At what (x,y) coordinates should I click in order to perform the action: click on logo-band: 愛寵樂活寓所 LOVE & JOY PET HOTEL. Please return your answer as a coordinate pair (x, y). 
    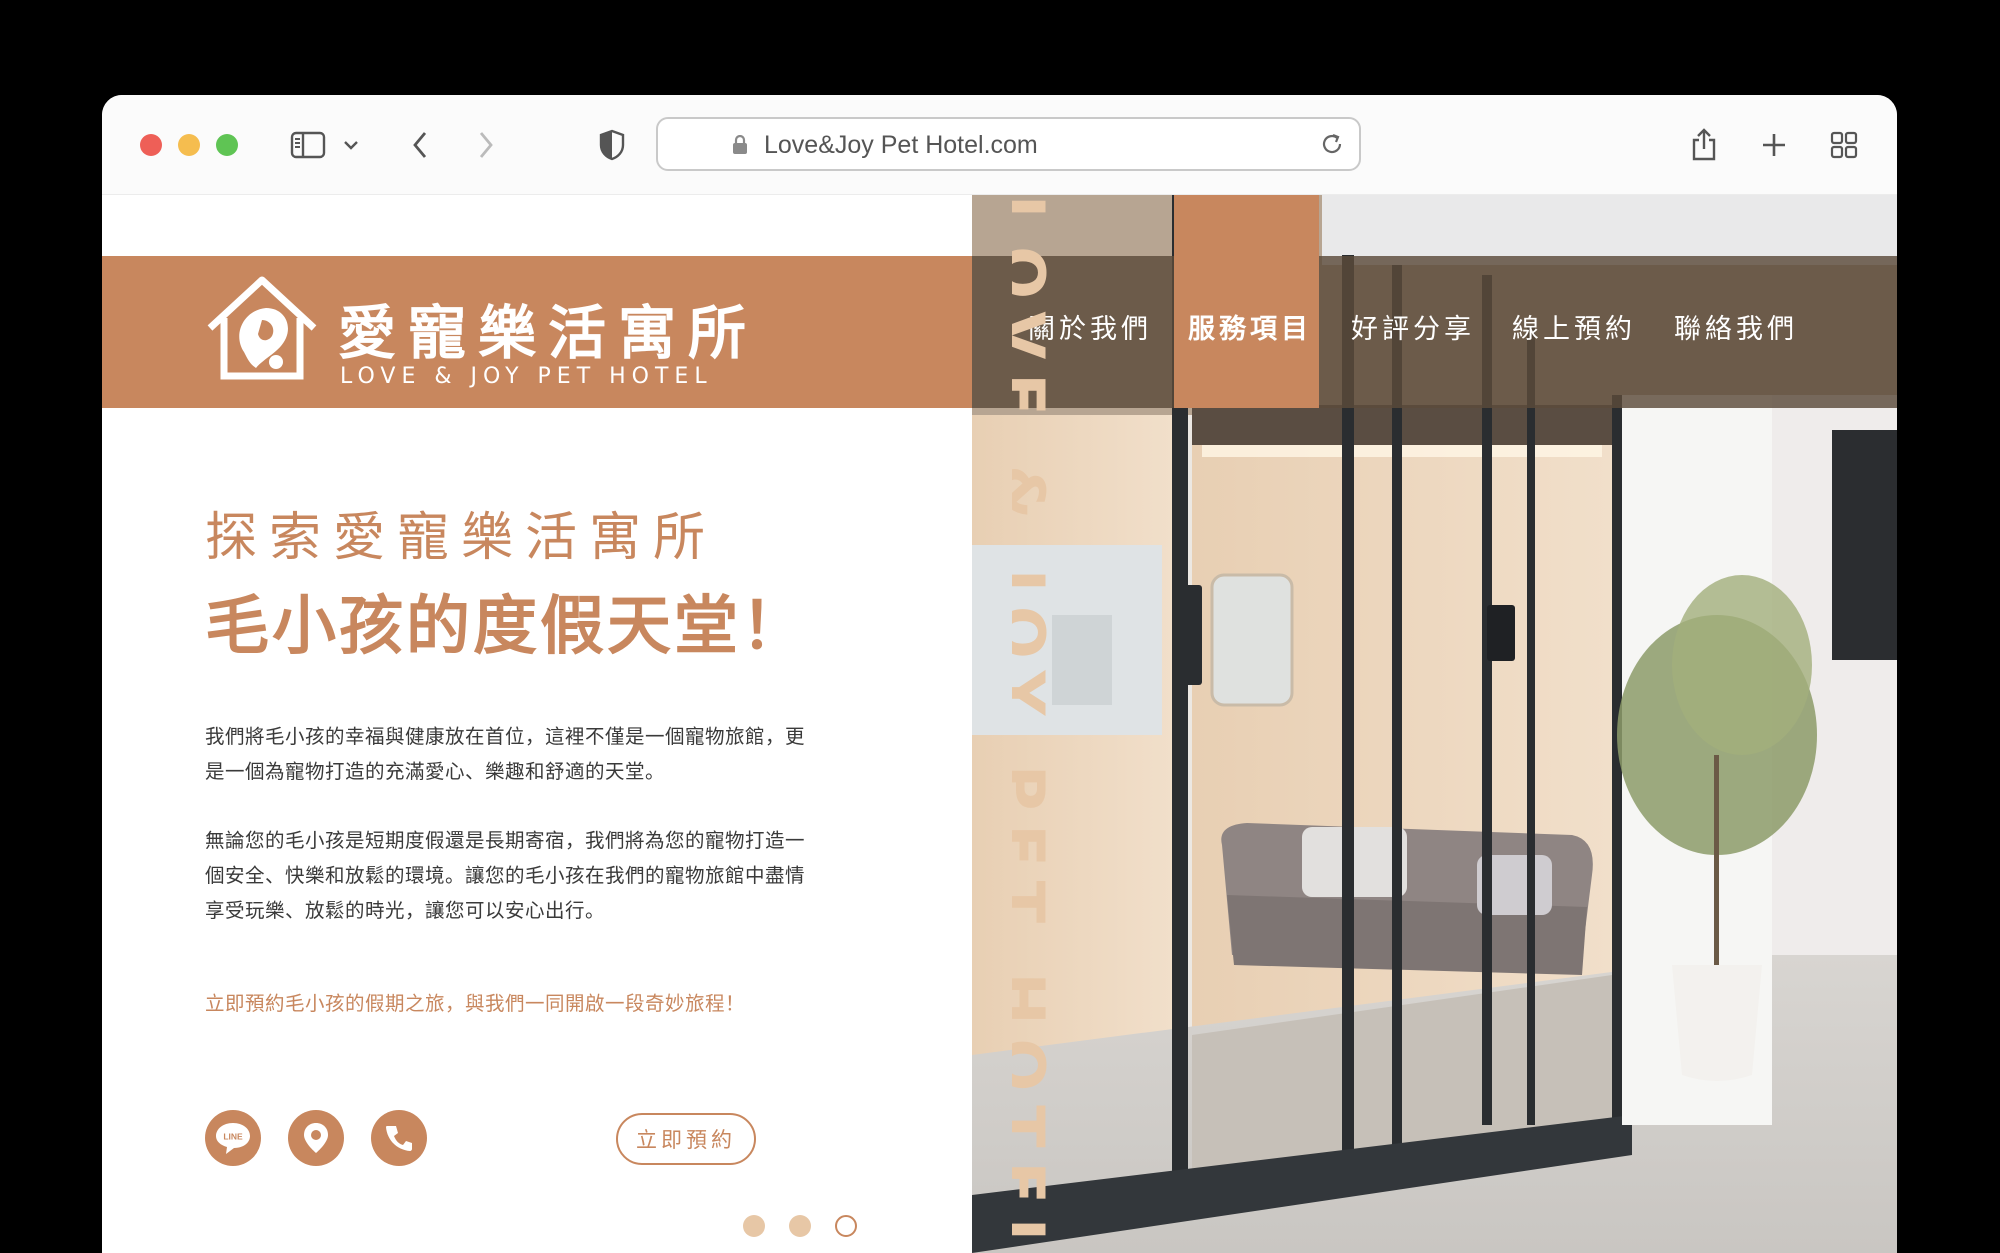
    Looking at the image, I should click on (537, 332).